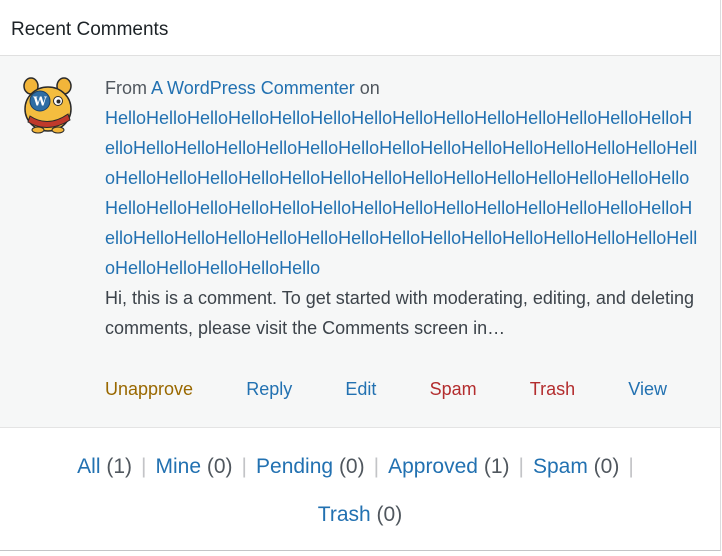 The image size is (722, 556). I want to click on filter-pending-link: Pending, so click(294, 466).